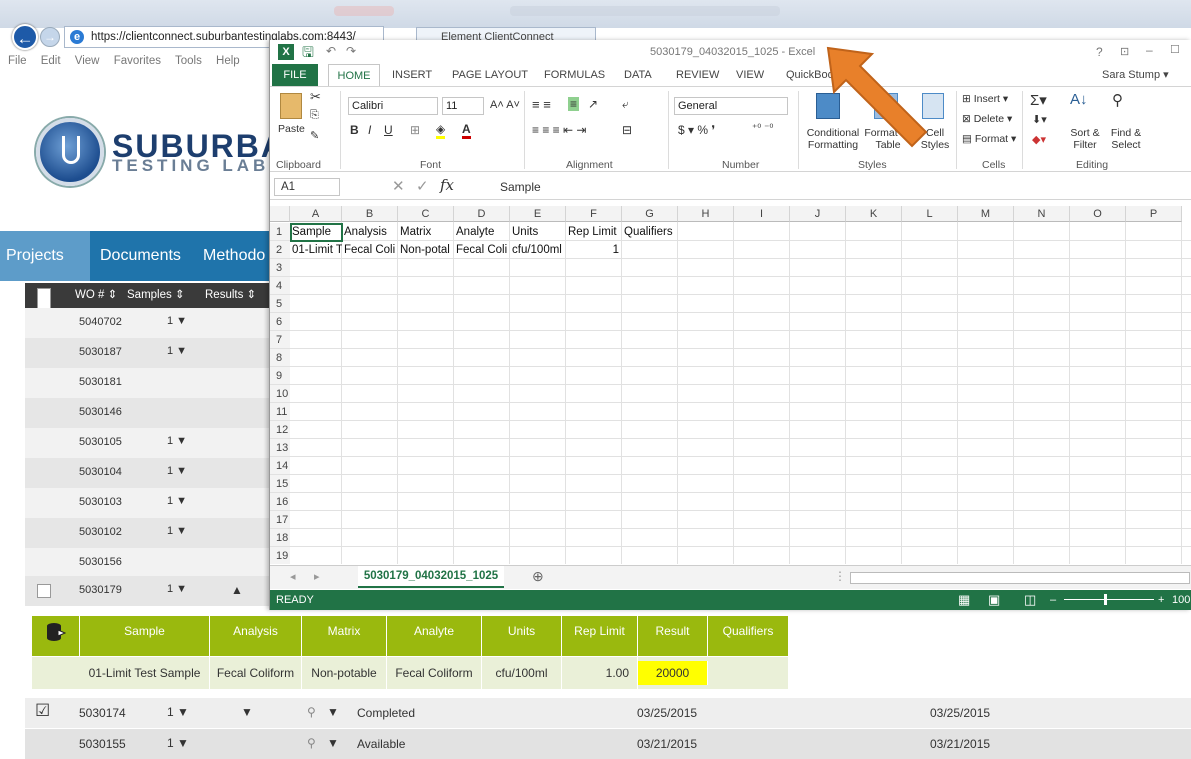 The image size is (1191, 759). Describe the element at coordinates (388, 130) in the screenshot. I see `underline-icon: U` at that location.